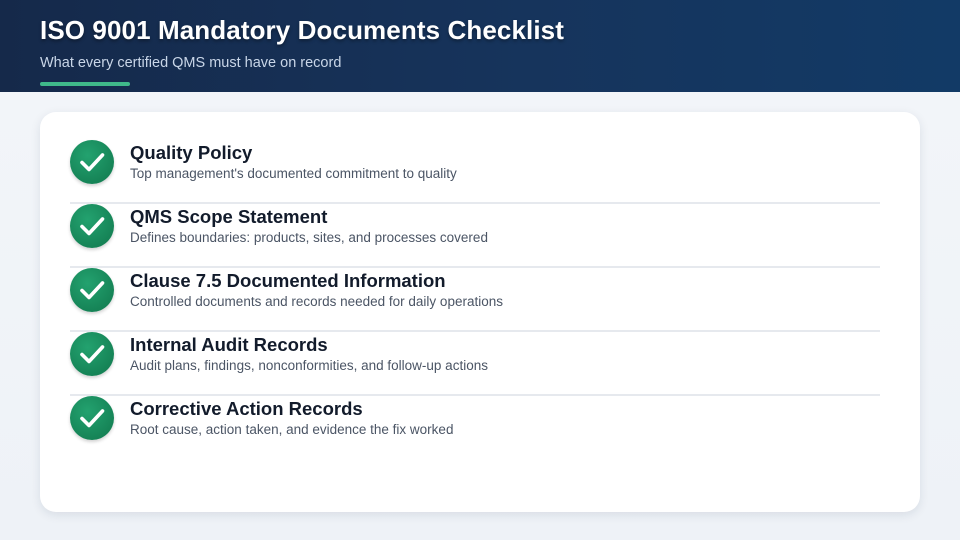  Describe the element at coordinates (229, 344) in the screenshot. I see `checklist-item-title: Internal Audit Records` at that location.